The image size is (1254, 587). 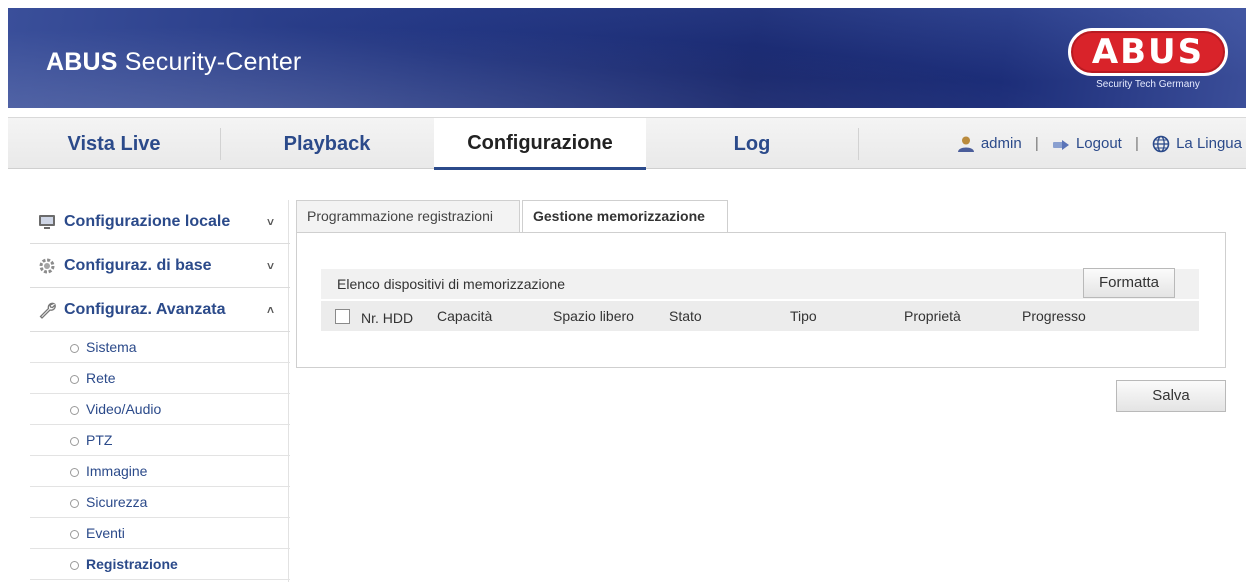 What do you see at coordinates (270, 310) in the screenshot?
I see `chevron-up-icon: ˄` at bounding box center [270, 310].